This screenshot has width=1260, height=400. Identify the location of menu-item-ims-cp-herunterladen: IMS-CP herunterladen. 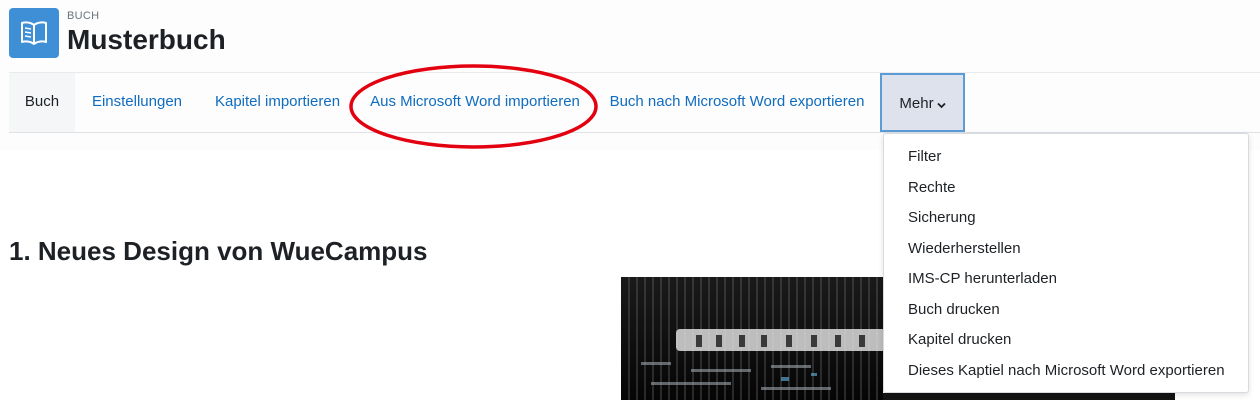
(1066, 279).